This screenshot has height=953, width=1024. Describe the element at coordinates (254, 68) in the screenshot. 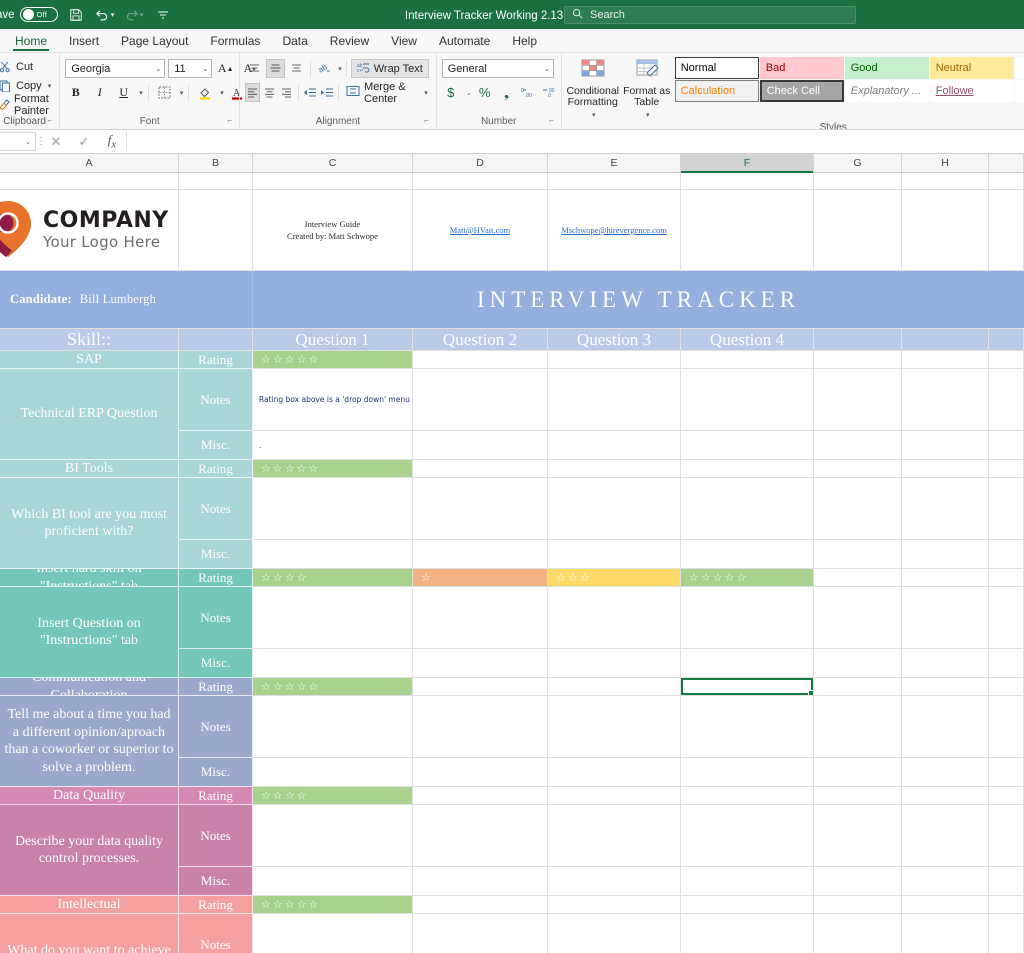

I see `align-top-button` at that location.